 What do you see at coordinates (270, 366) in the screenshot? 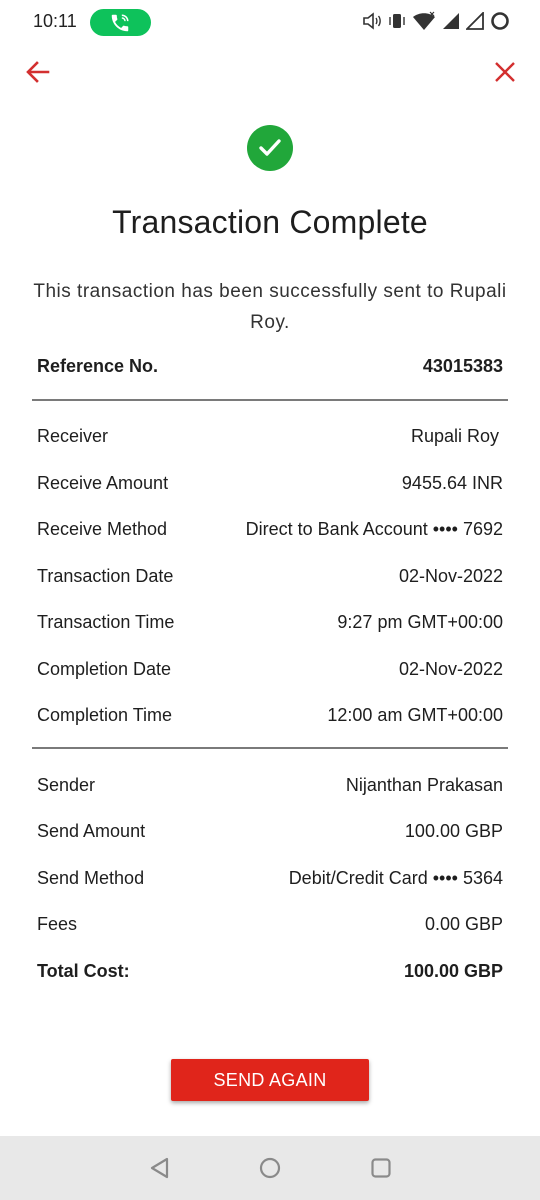
I see `reference-row: Reference No. 43015383` at bounding box center [270, 366].